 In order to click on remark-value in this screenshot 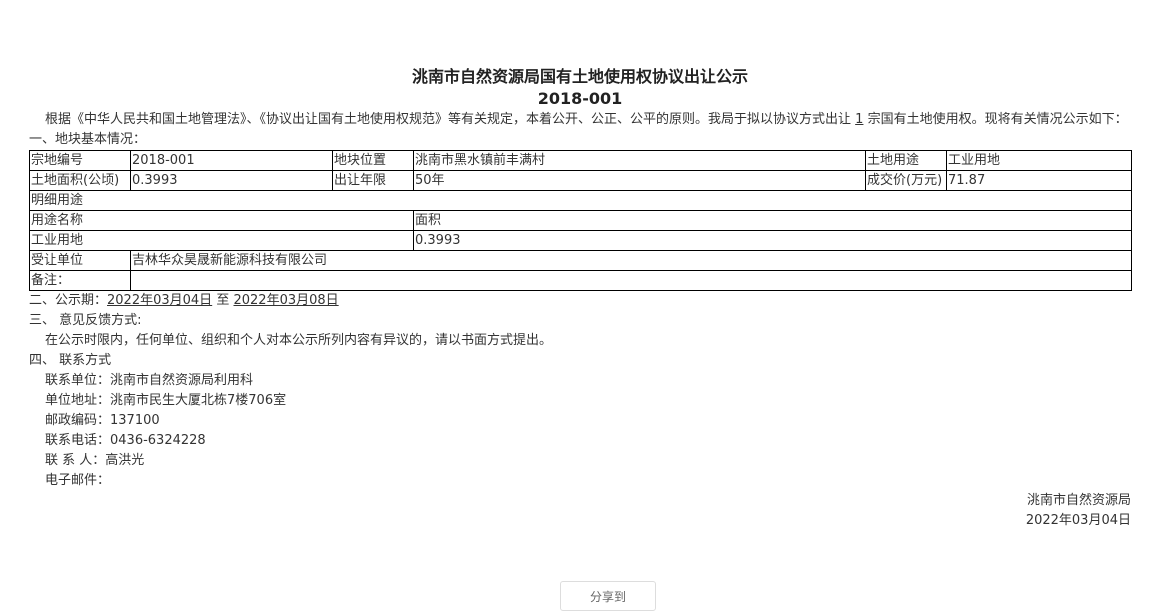, I will do `click(631, 280)`.